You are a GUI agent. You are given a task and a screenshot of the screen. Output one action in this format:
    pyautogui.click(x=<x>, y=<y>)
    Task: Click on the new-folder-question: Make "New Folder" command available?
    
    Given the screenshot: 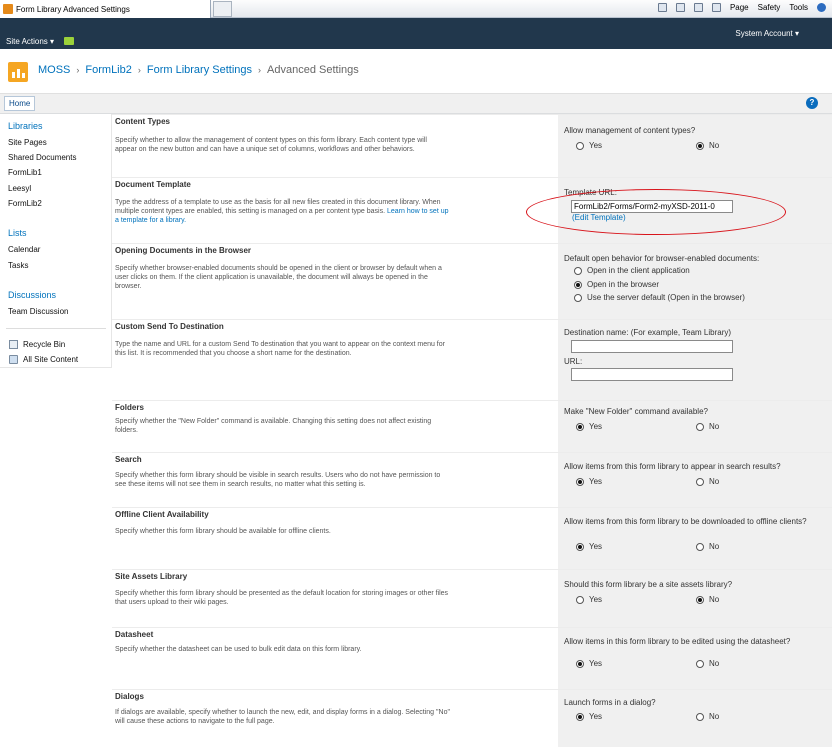 What is the action you would take?
    pyautogui.click(x=636, y=411)
    